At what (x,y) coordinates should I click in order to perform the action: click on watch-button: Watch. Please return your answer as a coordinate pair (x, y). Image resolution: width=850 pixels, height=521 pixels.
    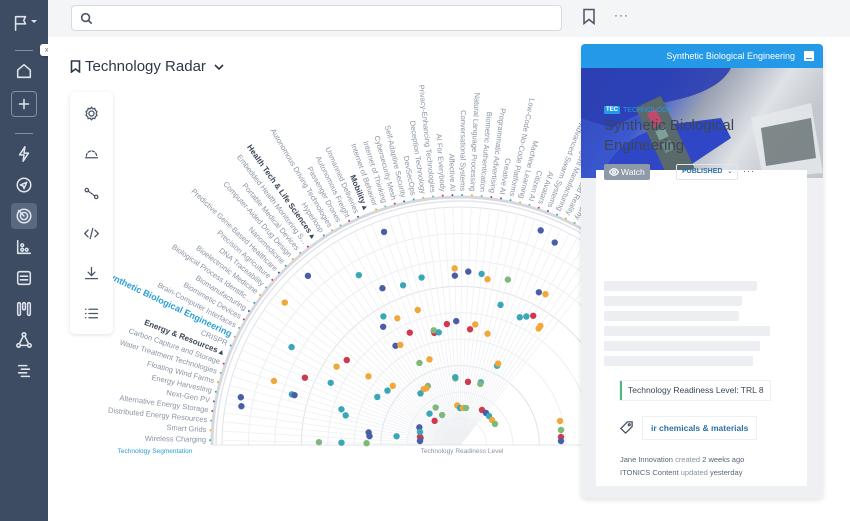
    Looking at the image, I should click on (627, 172).